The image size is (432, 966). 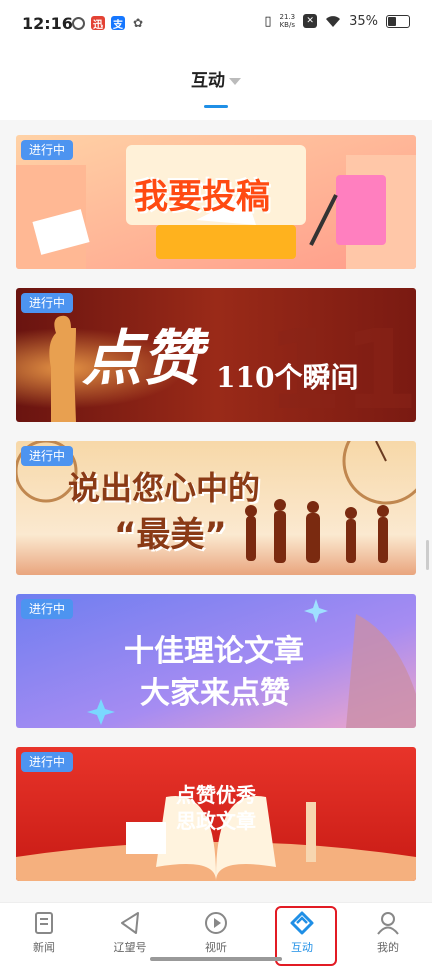 I want to click on banner-submit-article: 我要投稿 进行中, so click(x=216, y=202).